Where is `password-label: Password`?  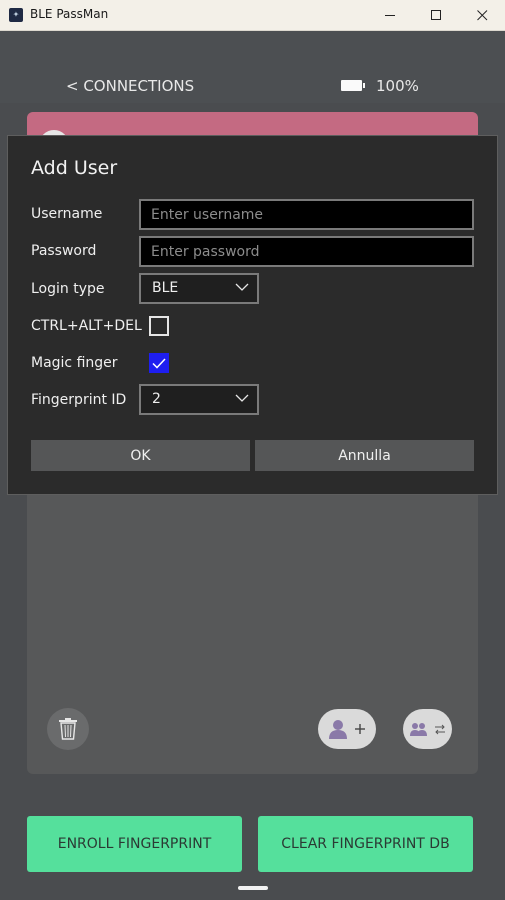 password-label: Password is located at coordinates (64, 251).